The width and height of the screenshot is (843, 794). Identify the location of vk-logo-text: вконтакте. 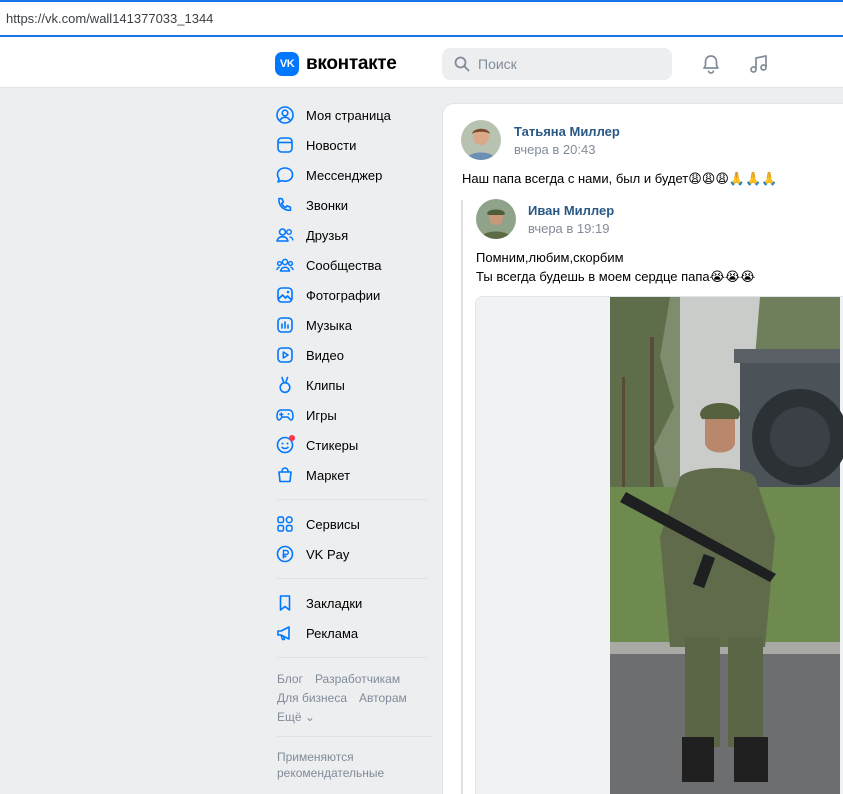
(351, 63).